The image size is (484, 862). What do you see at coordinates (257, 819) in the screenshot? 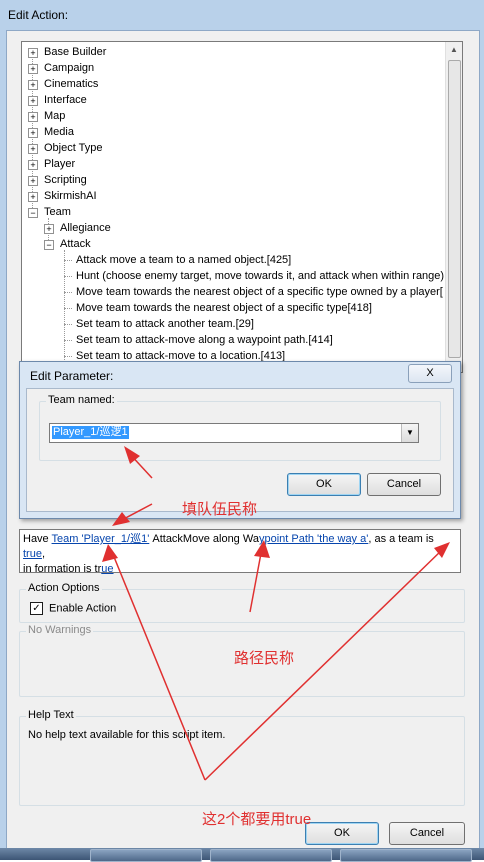
I see `annotation-both-true: 这2个都要用true` at bounding box center [257, 819].